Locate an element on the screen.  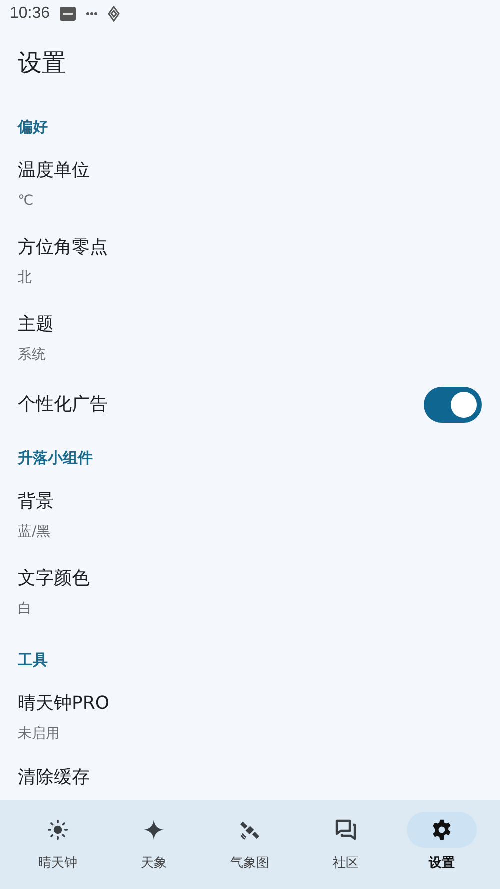
page-title: 设置 is located at coordinates (42, 63).